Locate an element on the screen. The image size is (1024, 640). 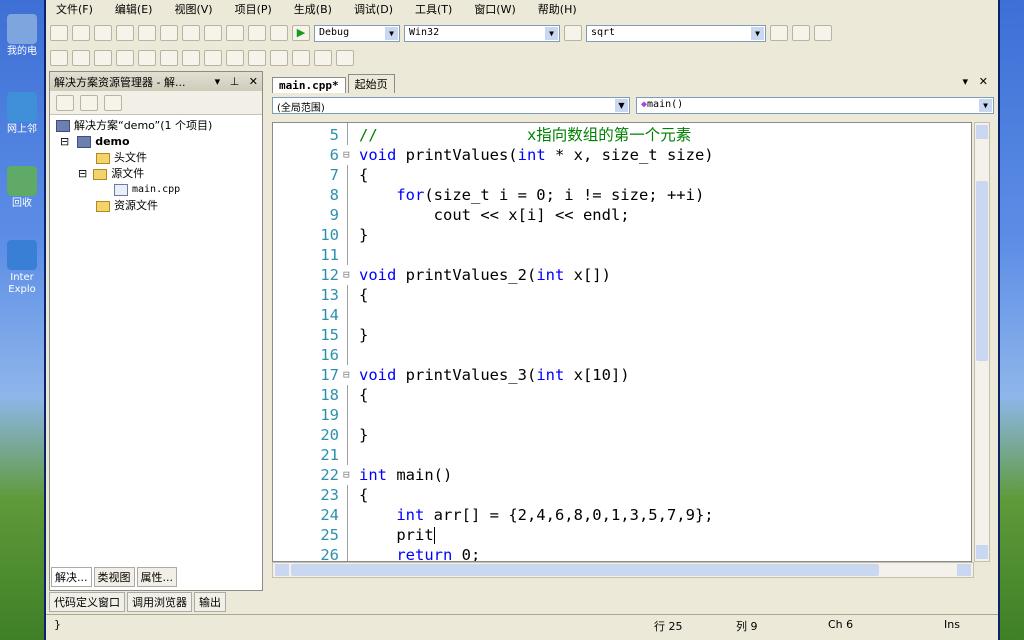
code-line: 5 // x指向数组的第一个元素 is located at coordinates (618, 135).